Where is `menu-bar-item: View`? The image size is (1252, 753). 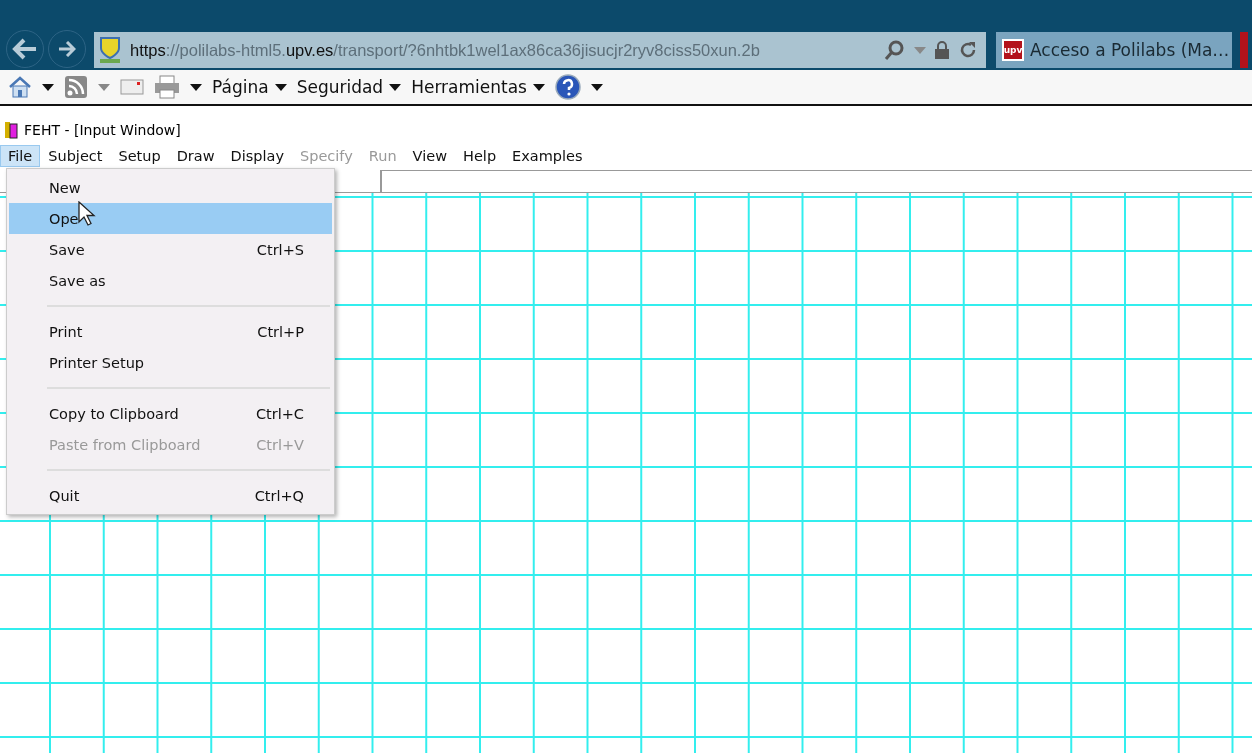 menu-bar-item: View is located at coordinates (430, 156).